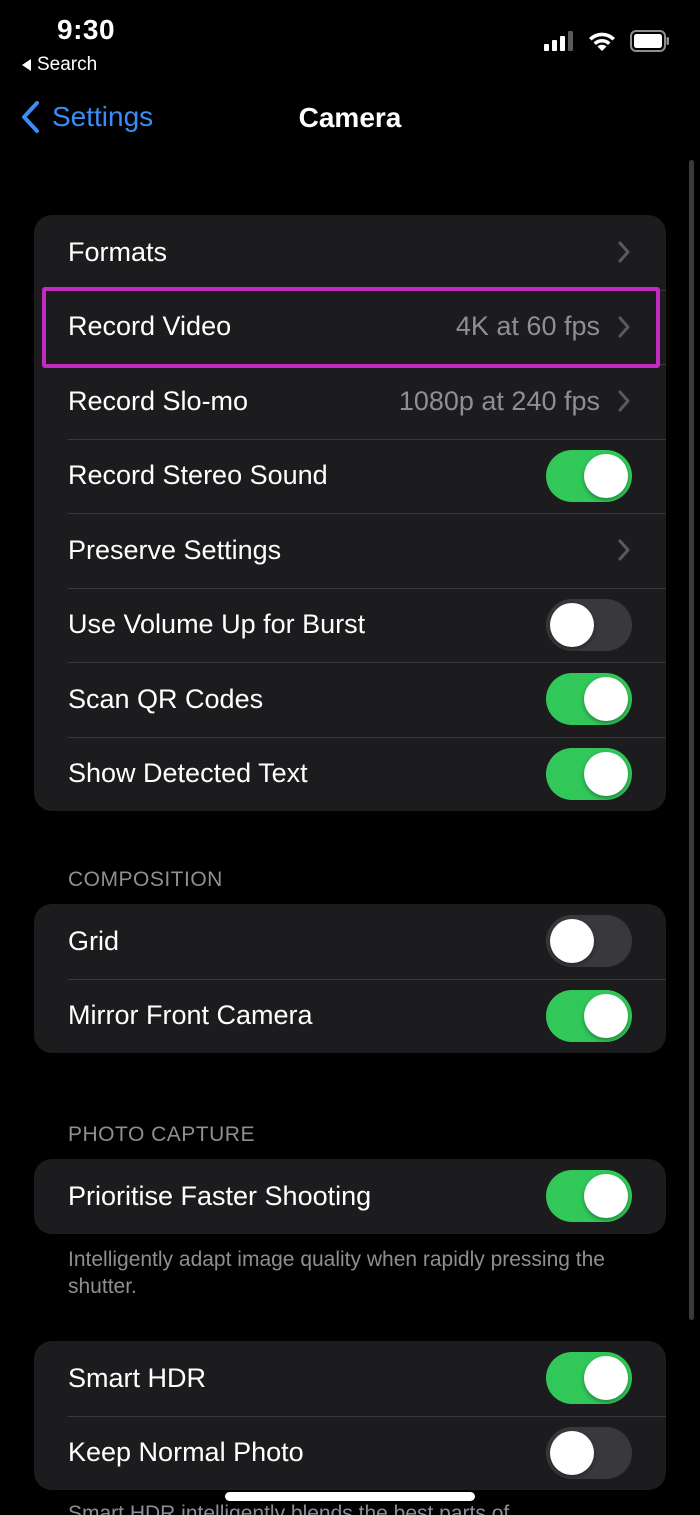 The image size is (700, 1515). I want to click on back-to-app-label: Search, so click(67, 64).